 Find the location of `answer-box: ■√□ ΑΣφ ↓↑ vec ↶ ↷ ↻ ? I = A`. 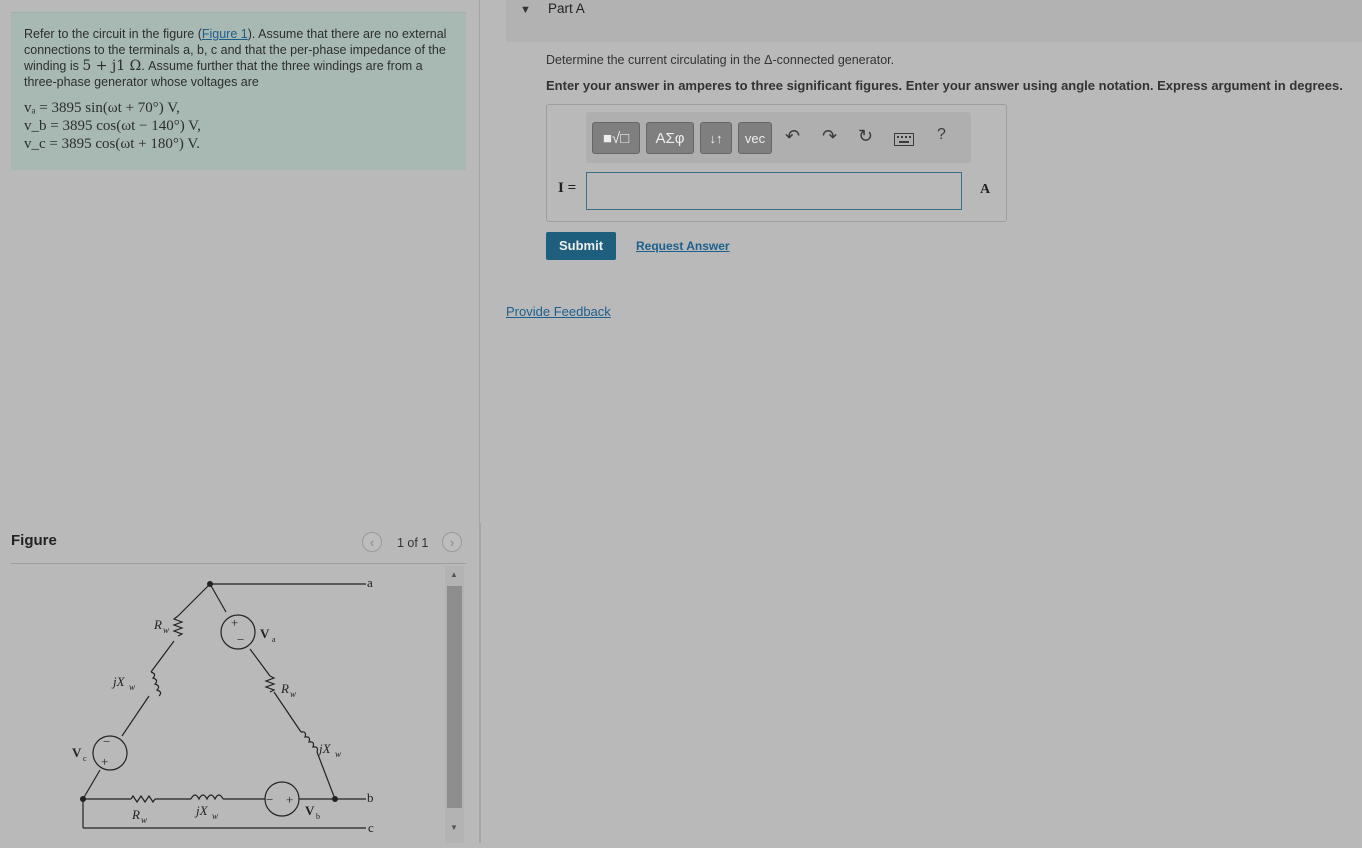

answer-box: ■√□ ΑΣφ ↓↑ vec ↶ ↷ ↻ ? I = A is located at coordinates (776, 163).